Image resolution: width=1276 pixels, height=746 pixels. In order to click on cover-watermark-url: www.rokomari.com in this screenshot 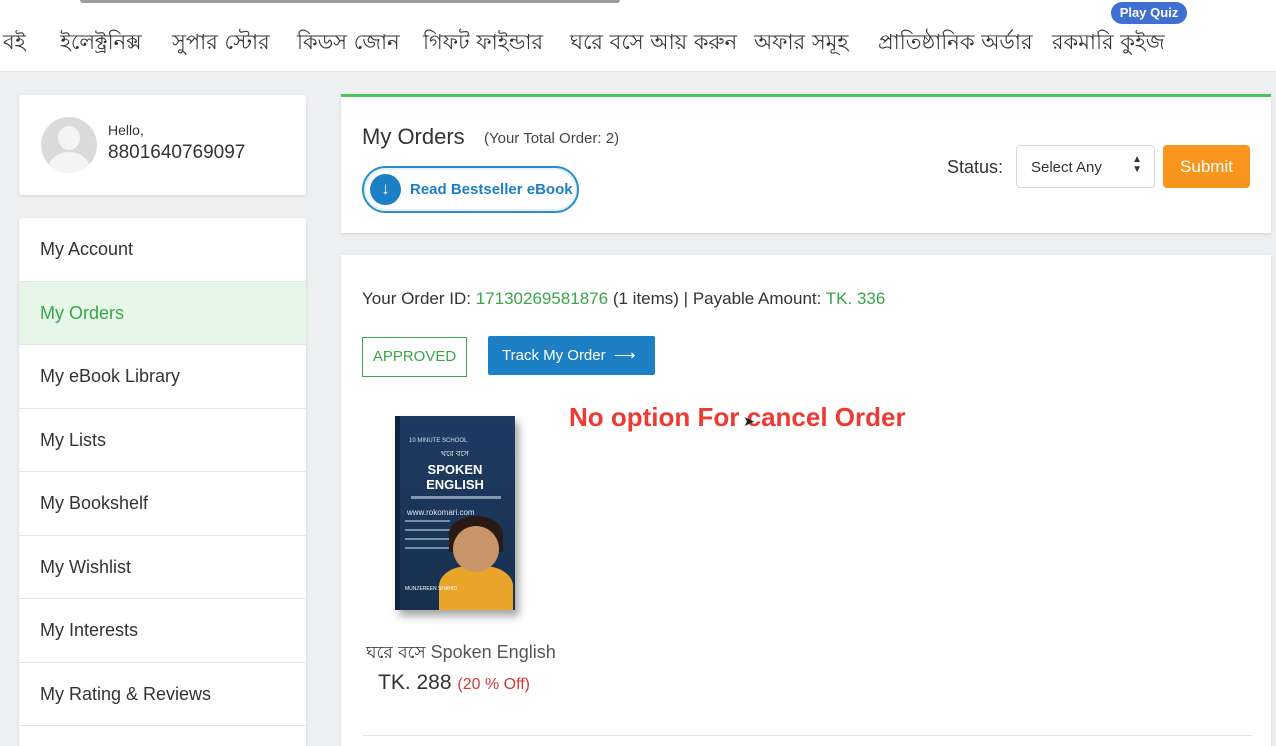, I will do `click(441, 512)`.